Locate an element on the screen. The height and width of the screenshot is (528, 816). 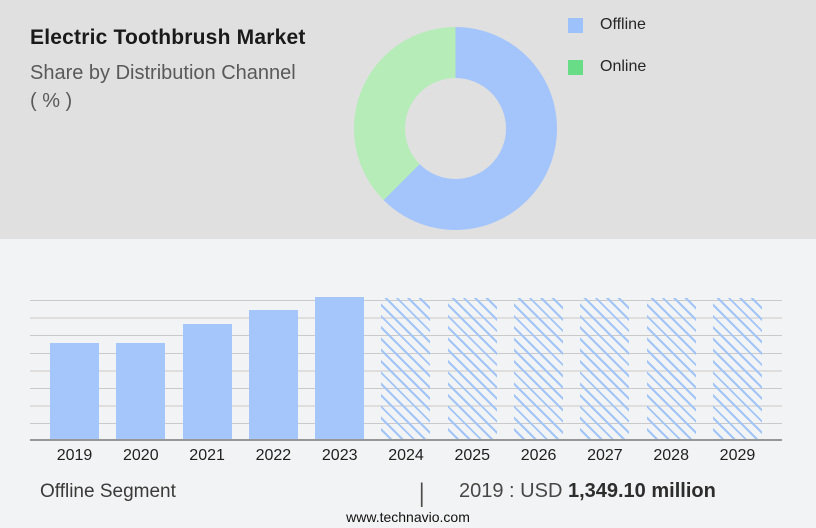
chart-subtitle: Share by Distribution Channel is located at coordinates (163, 73).